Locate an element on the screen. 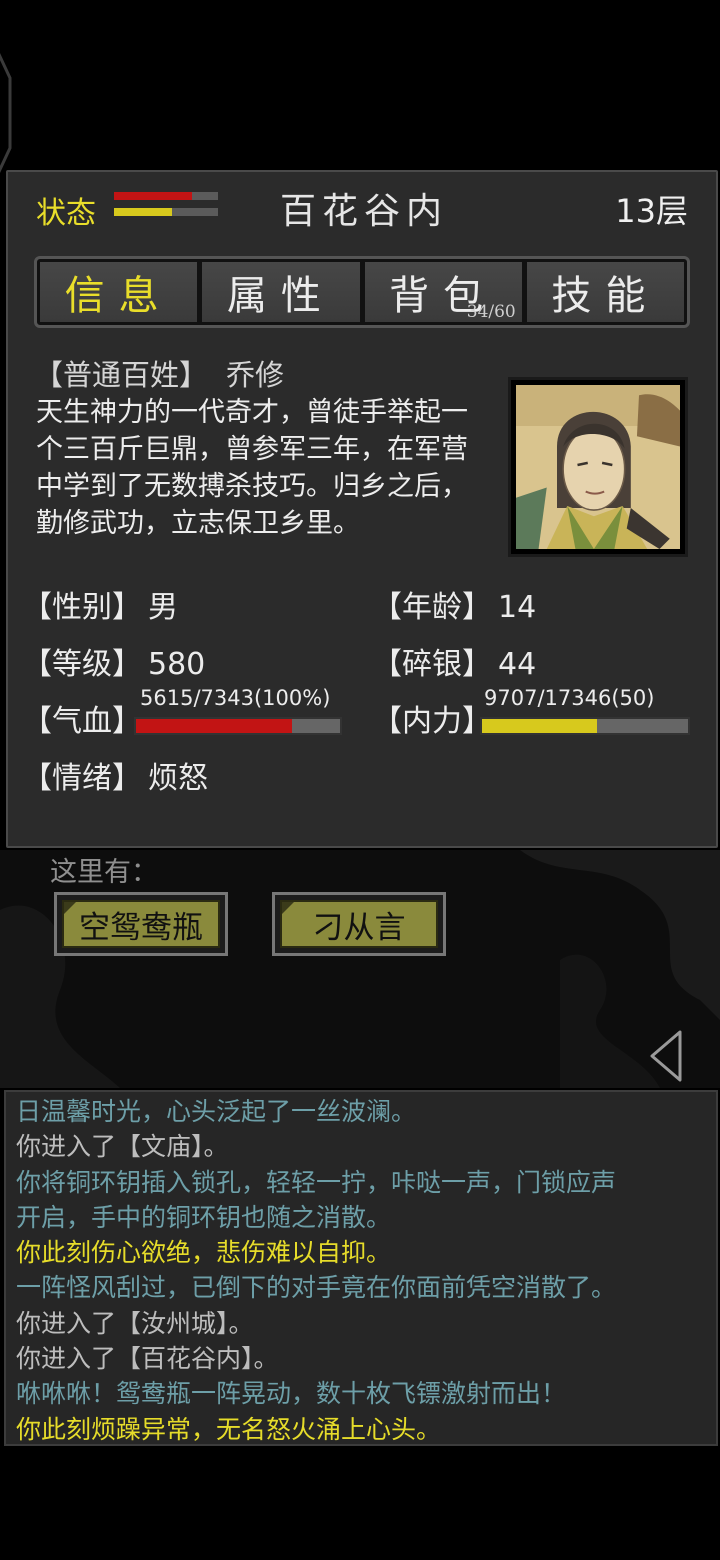 This screenshot has height=1560, width=720. log-line: 你进入了【百花谷内】。 is located at coordinates (147, 1359).